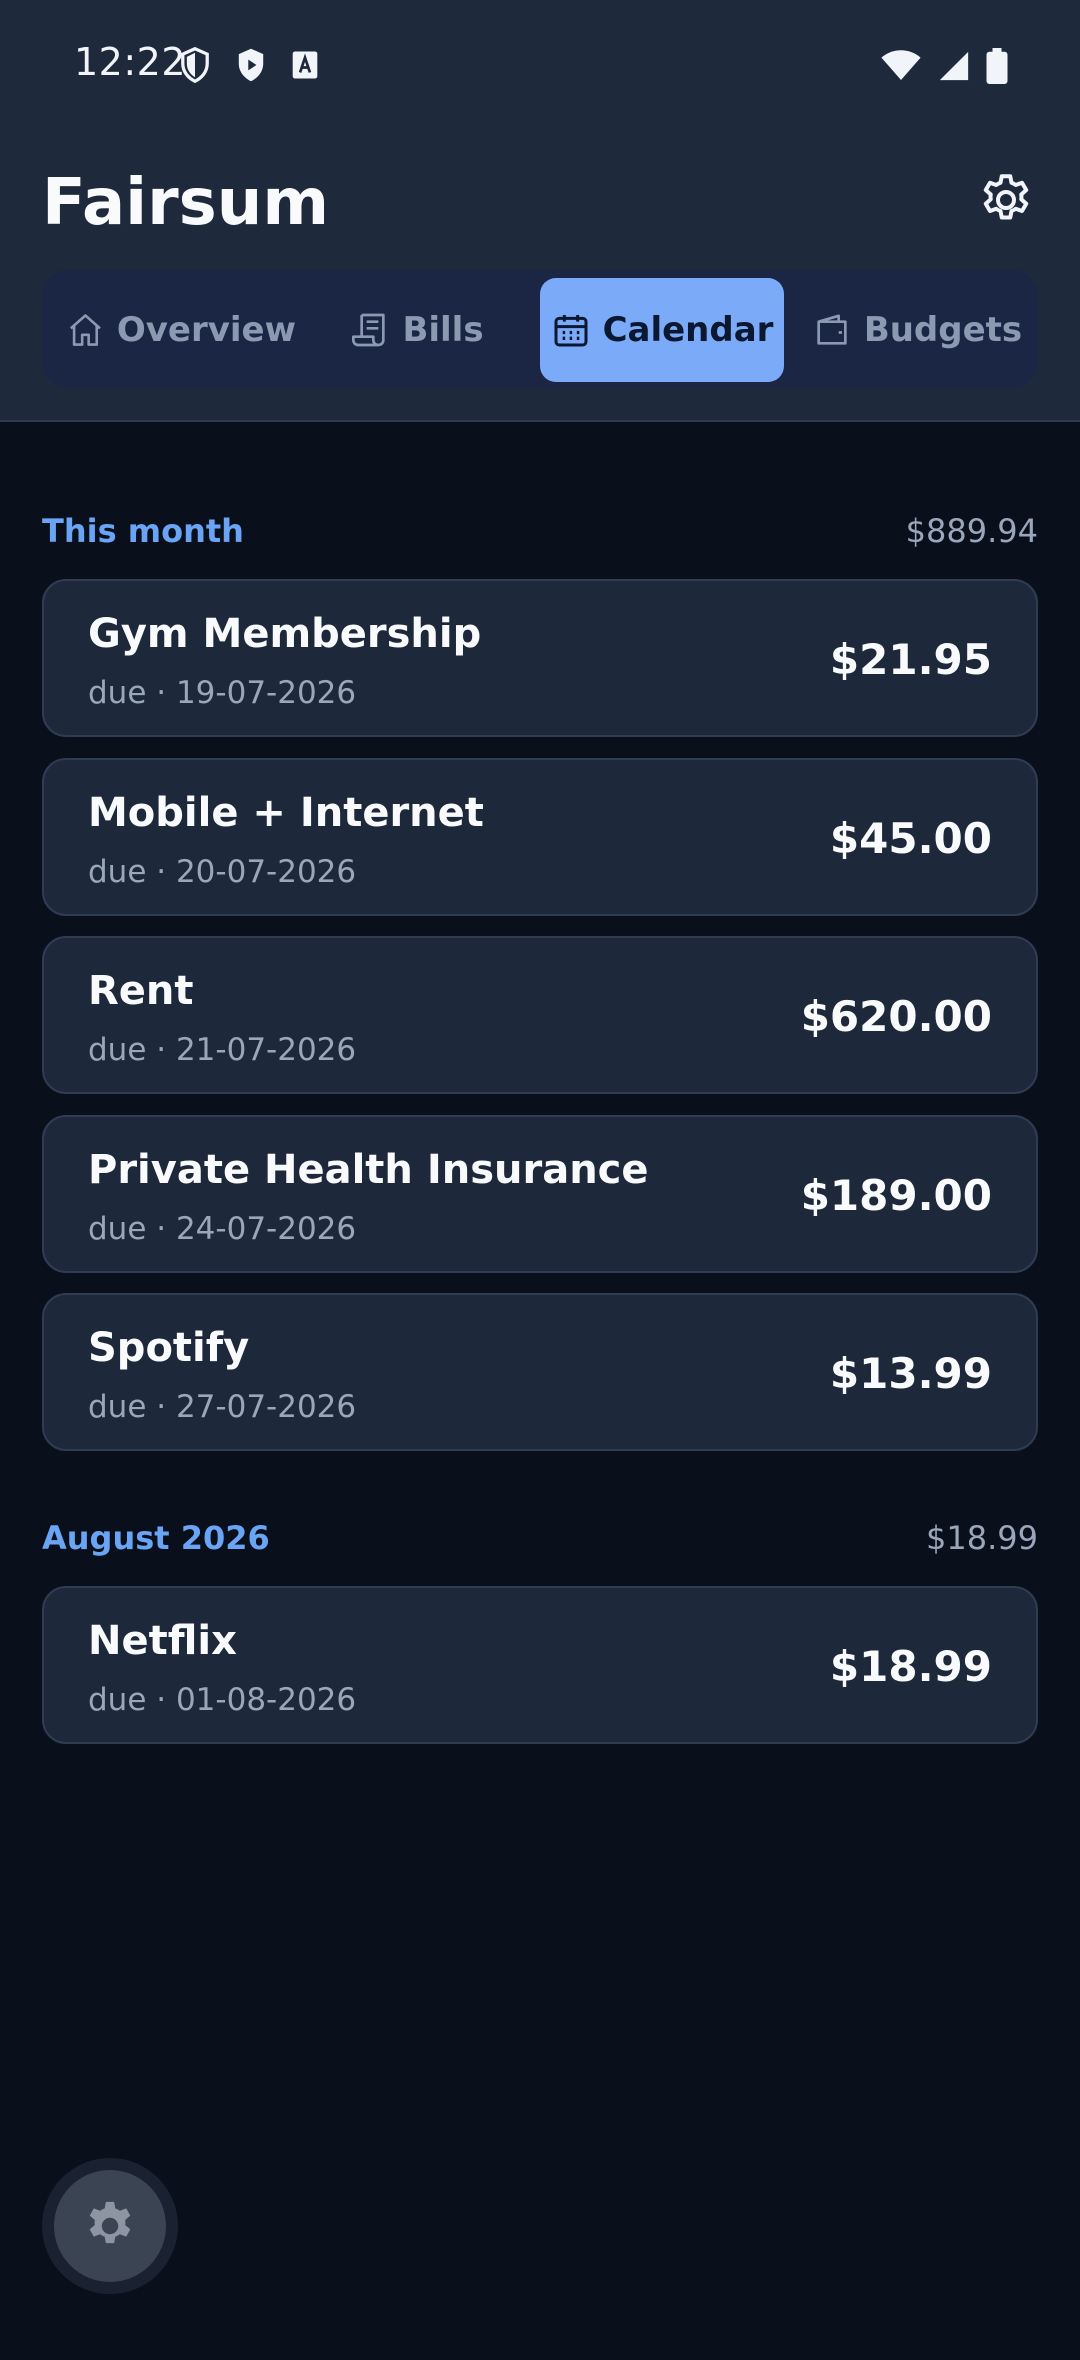 The height and width of the screenshot is (2360, 1080). I want to click on bill-card-gym-membership: Gym Membership due · 19-07-2026 $21.95, so click(540, 658).